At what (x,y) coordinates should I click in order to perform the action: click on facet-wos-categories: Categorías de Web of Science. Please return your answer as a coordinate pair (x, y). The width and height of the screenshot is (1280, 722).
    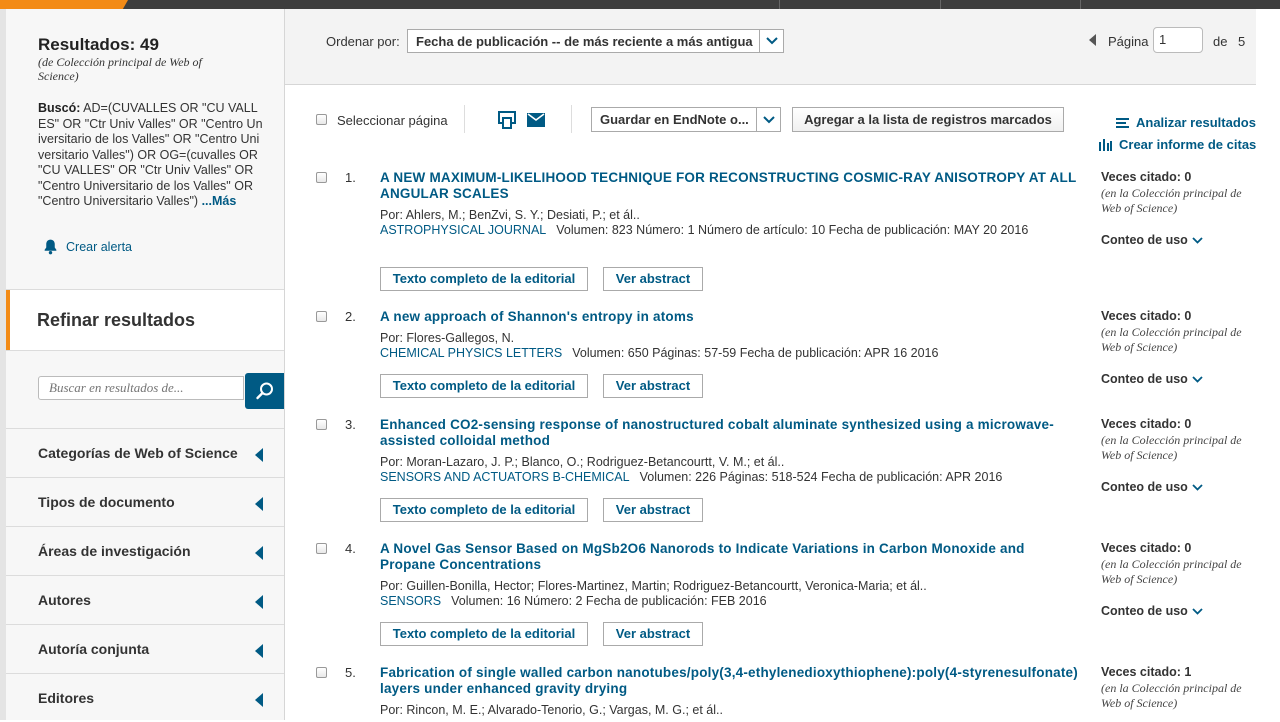
    Looking at the image, I should click on (145, 453).